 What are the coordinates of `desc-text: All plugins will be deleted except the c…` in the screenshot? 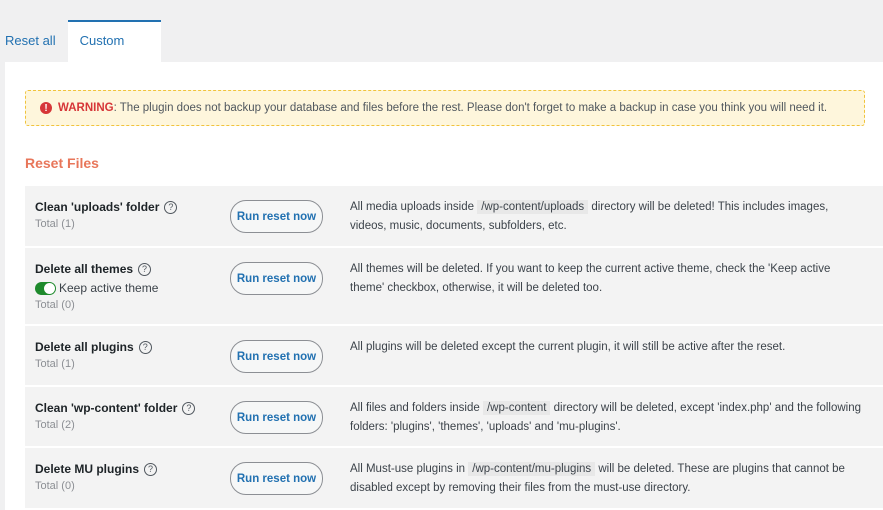 It's located at (568, 347).